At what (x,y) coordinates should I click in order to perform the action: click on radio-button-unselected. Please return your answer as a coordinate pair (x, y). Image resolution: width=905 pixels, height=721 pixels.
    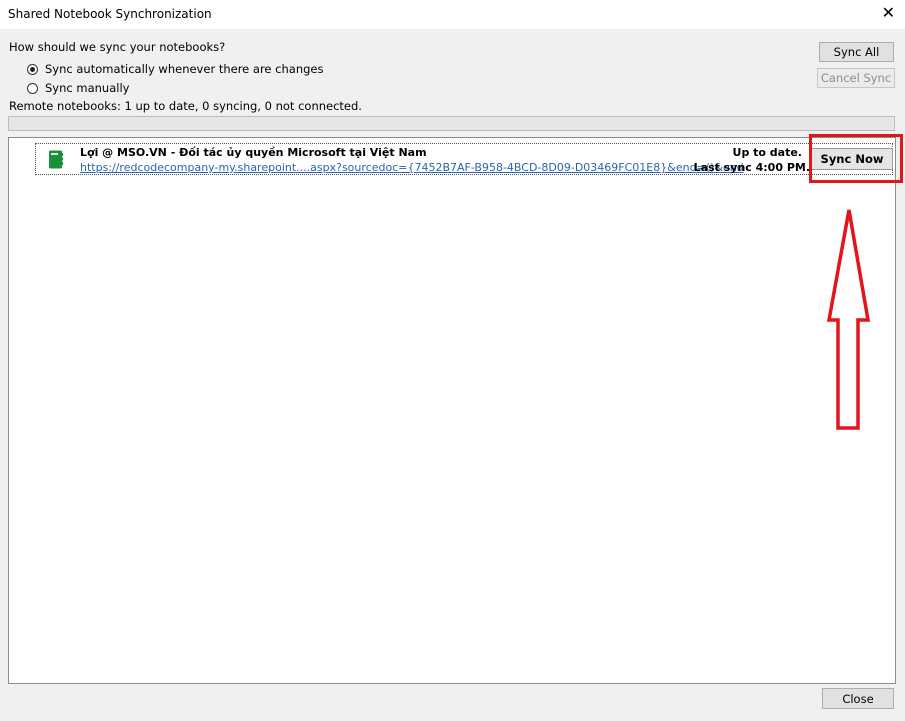
    Looking at the image, I should click on (32, 88).